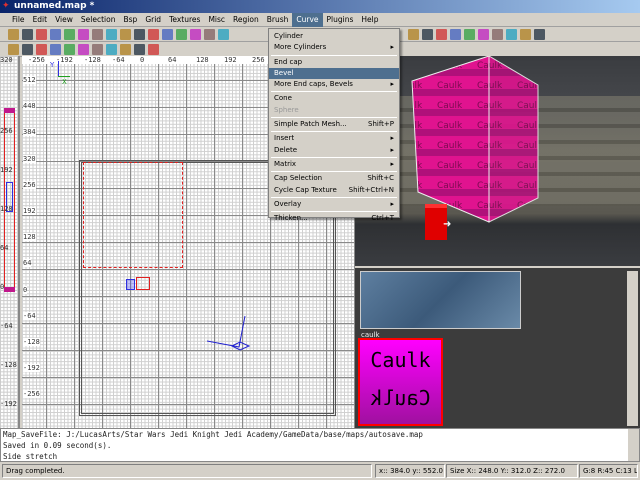 This screenshot has height=480, width=640. What do you see at coordinates (483, 34) in the screenshot?
I see `light-icon` at bounding box center [483, 34].